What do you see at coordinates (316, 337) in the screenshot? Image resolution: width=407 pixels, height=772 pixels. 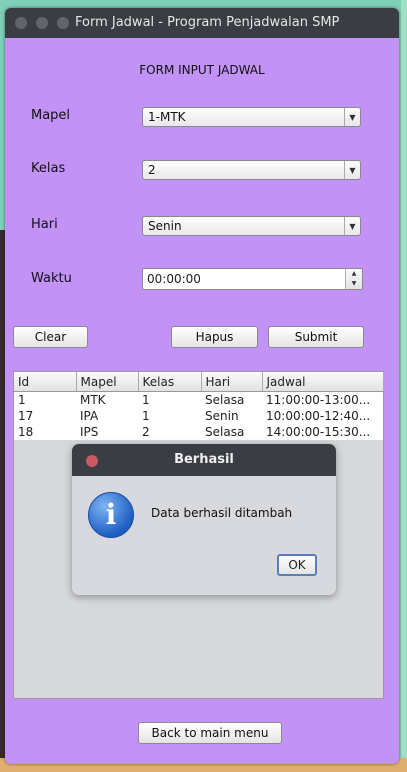 I see `submit-button: Submit` at bounding box center [316, 337].